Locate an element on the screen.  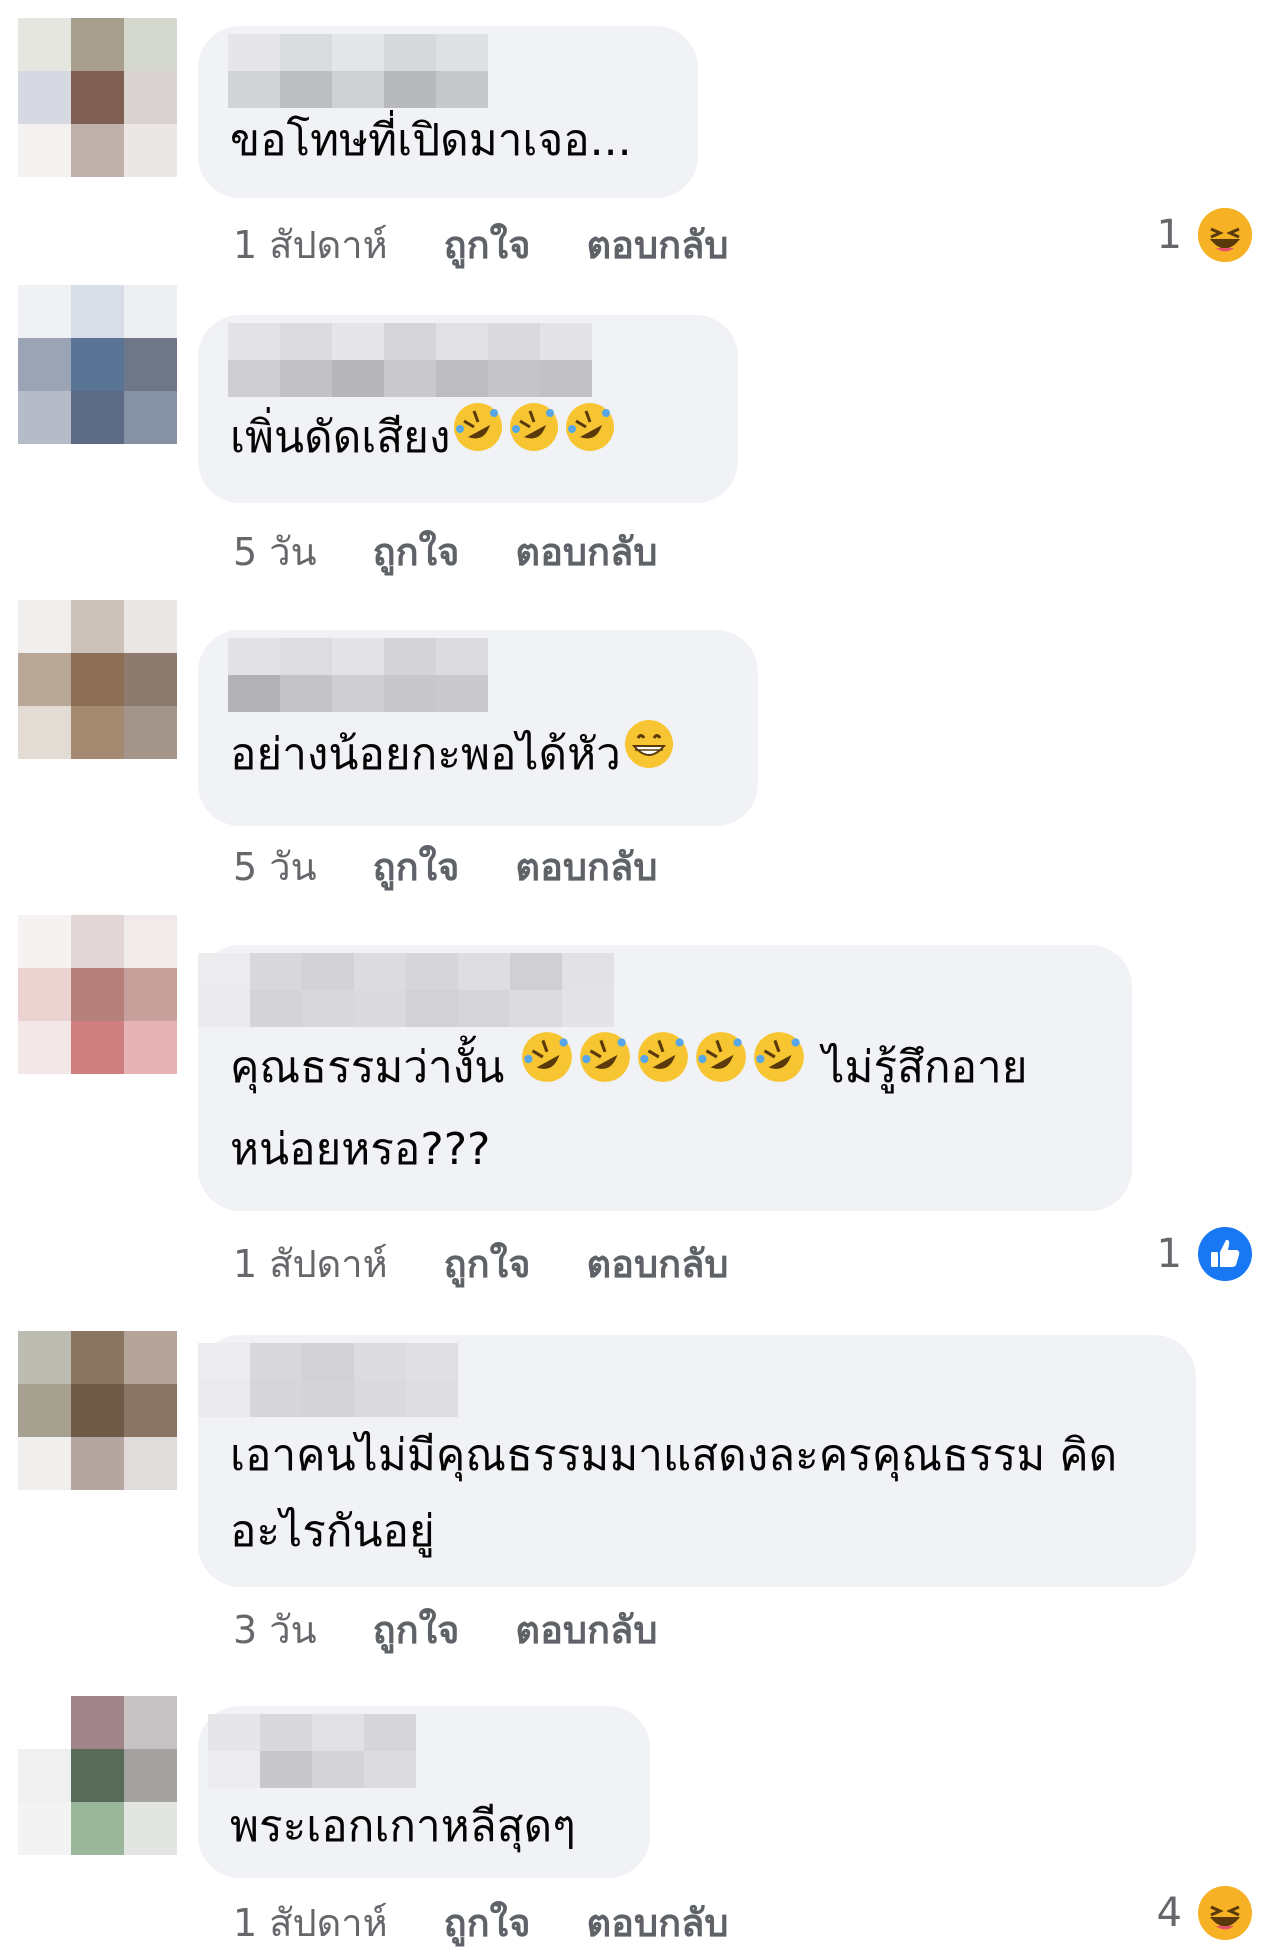
comment-text: เพิ่นดัดเสียง is located at coordinates (424, 439).